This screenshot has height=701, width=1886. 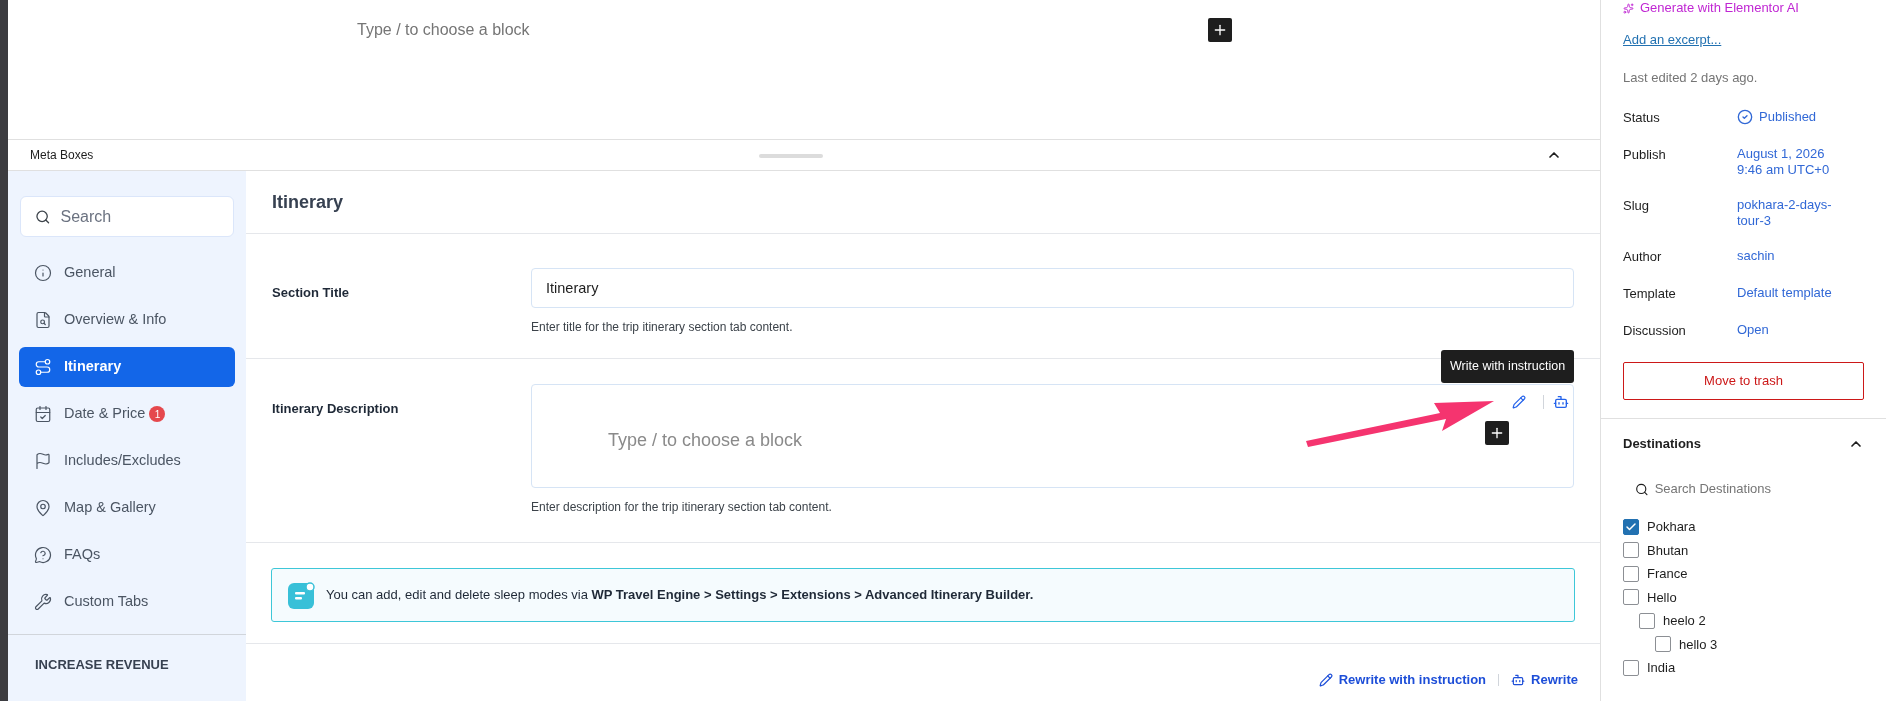 What do you see at coordinates (1642, 118) in the screenshot?
I see `setting-label: Status` at bounding box center [1642, 118].